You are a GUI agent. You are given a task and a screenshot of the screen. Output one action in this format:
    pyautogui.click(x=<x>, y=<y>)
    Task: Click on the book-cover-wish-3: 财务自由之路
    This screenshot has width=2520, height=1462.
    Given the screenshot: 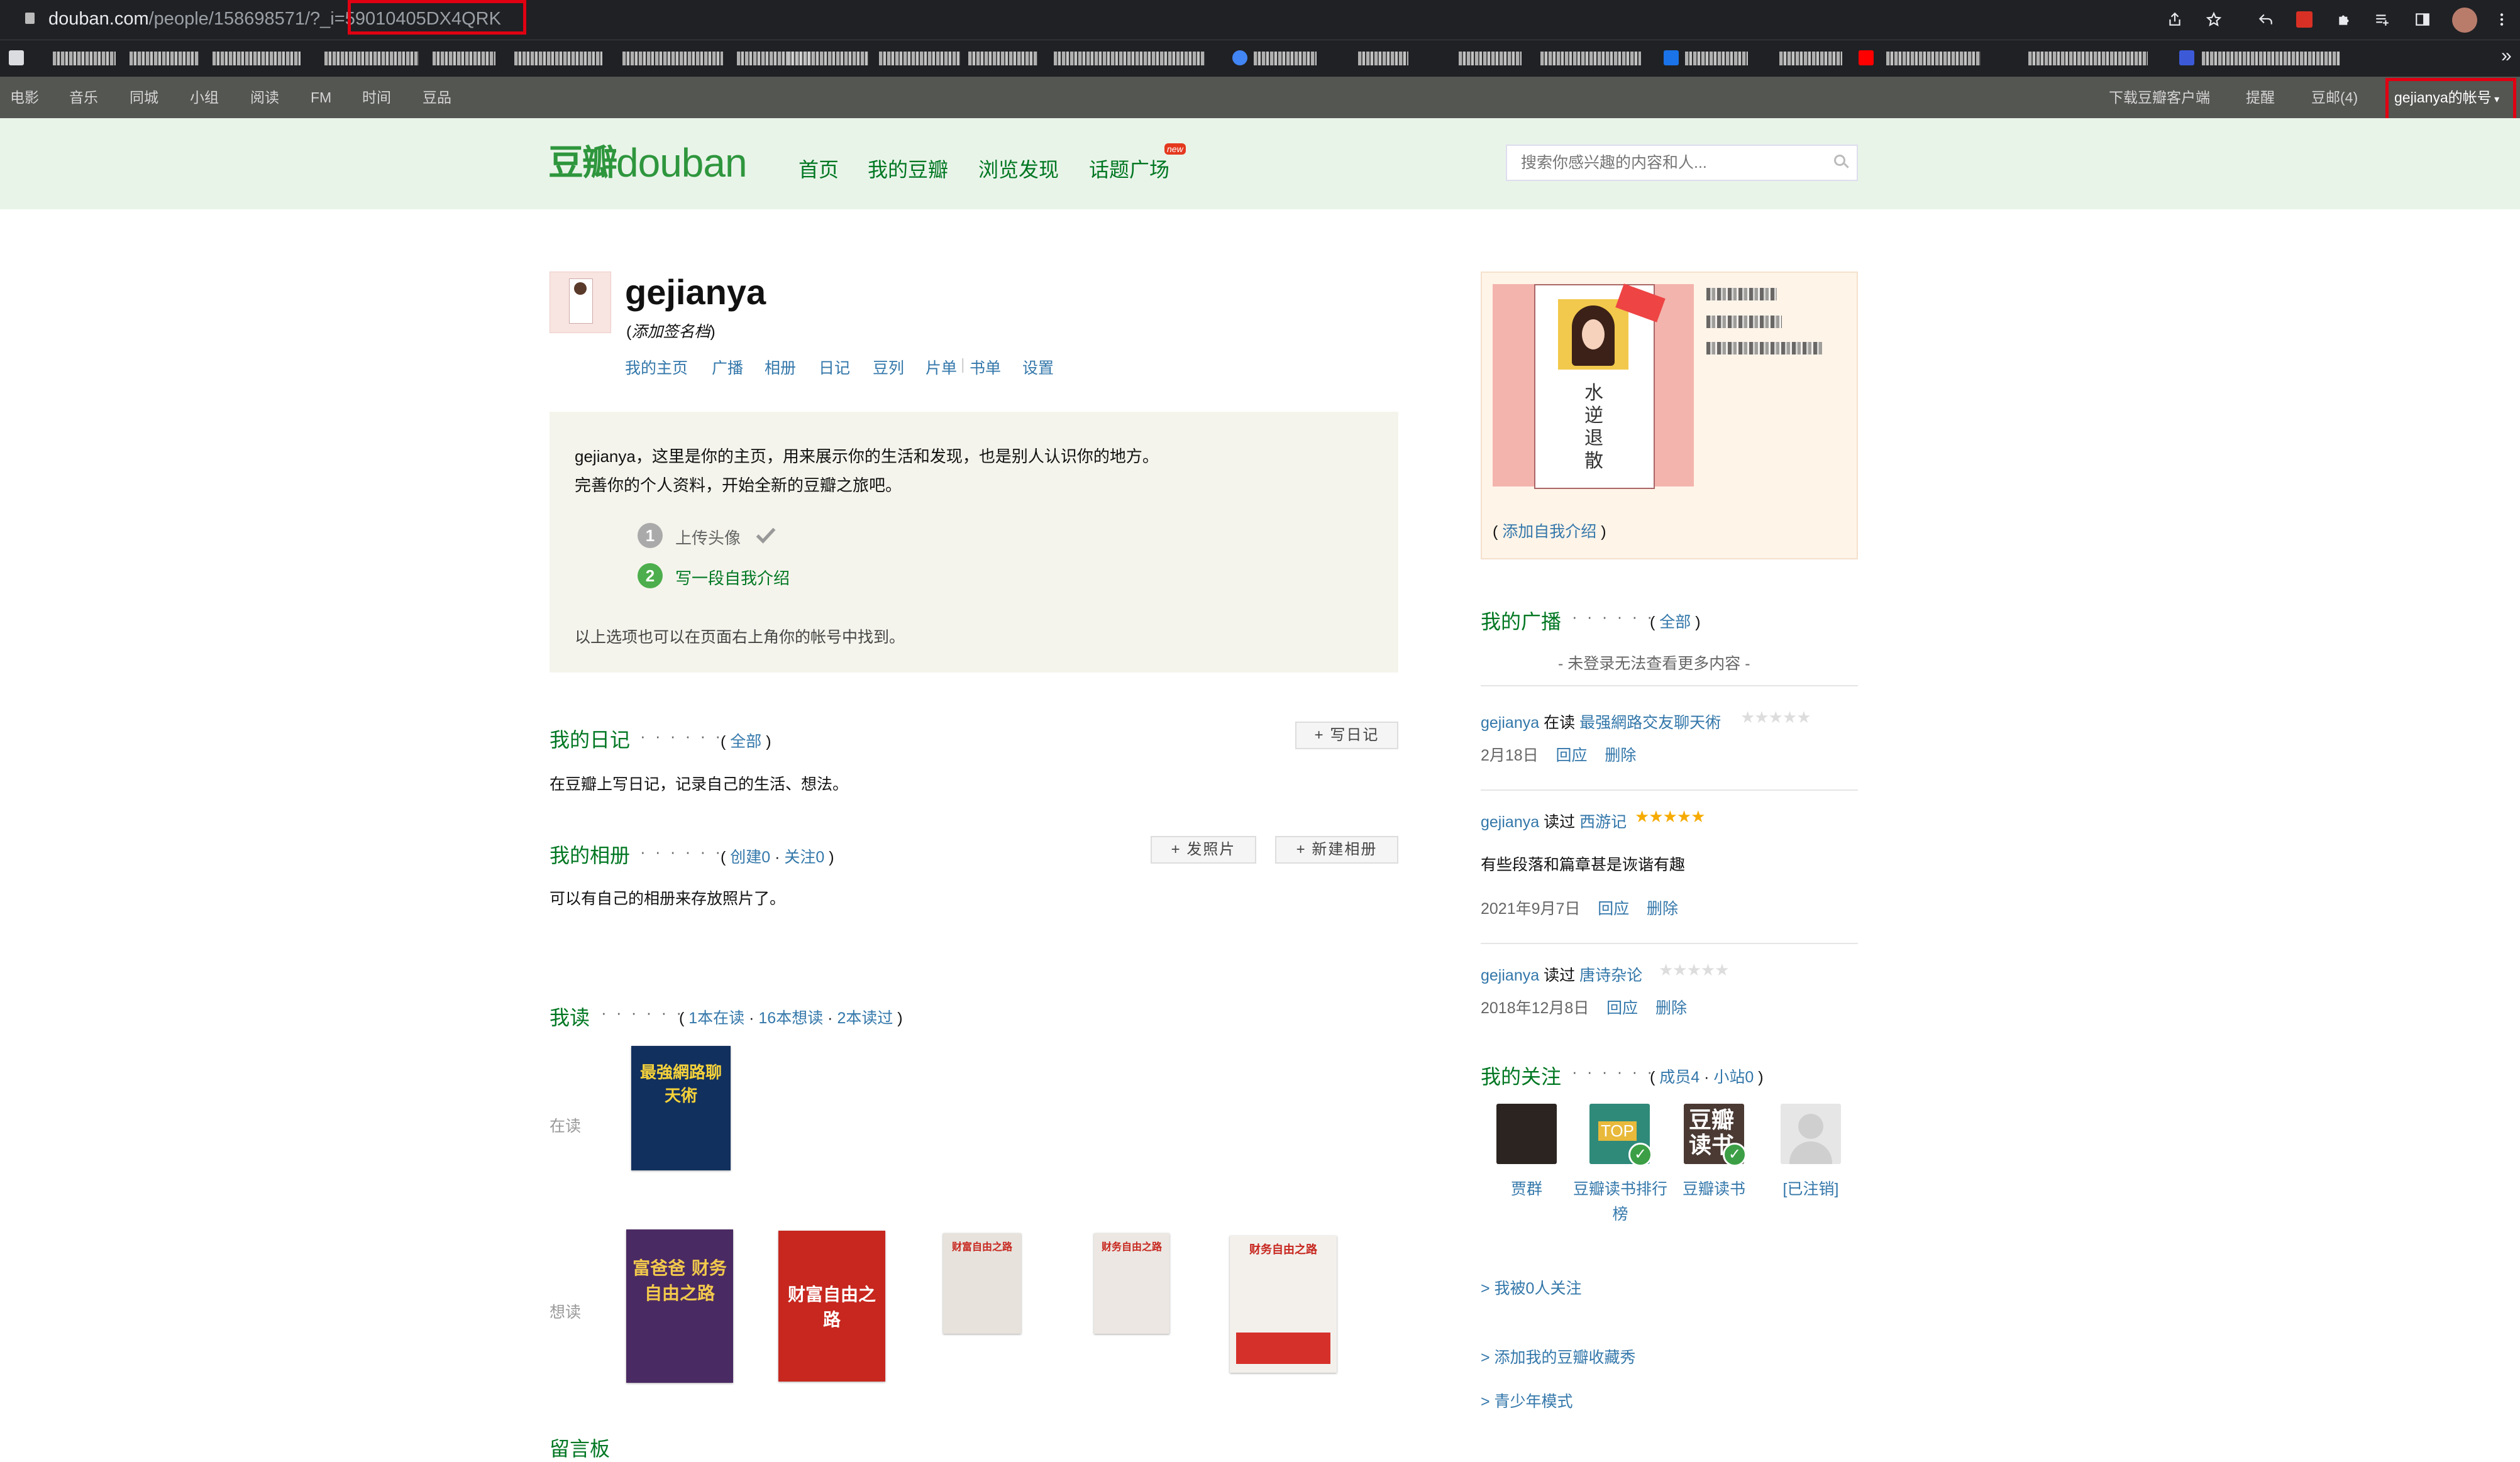 What is the action you would take?
    pyautogui.click(x=1131, y=1283)
    